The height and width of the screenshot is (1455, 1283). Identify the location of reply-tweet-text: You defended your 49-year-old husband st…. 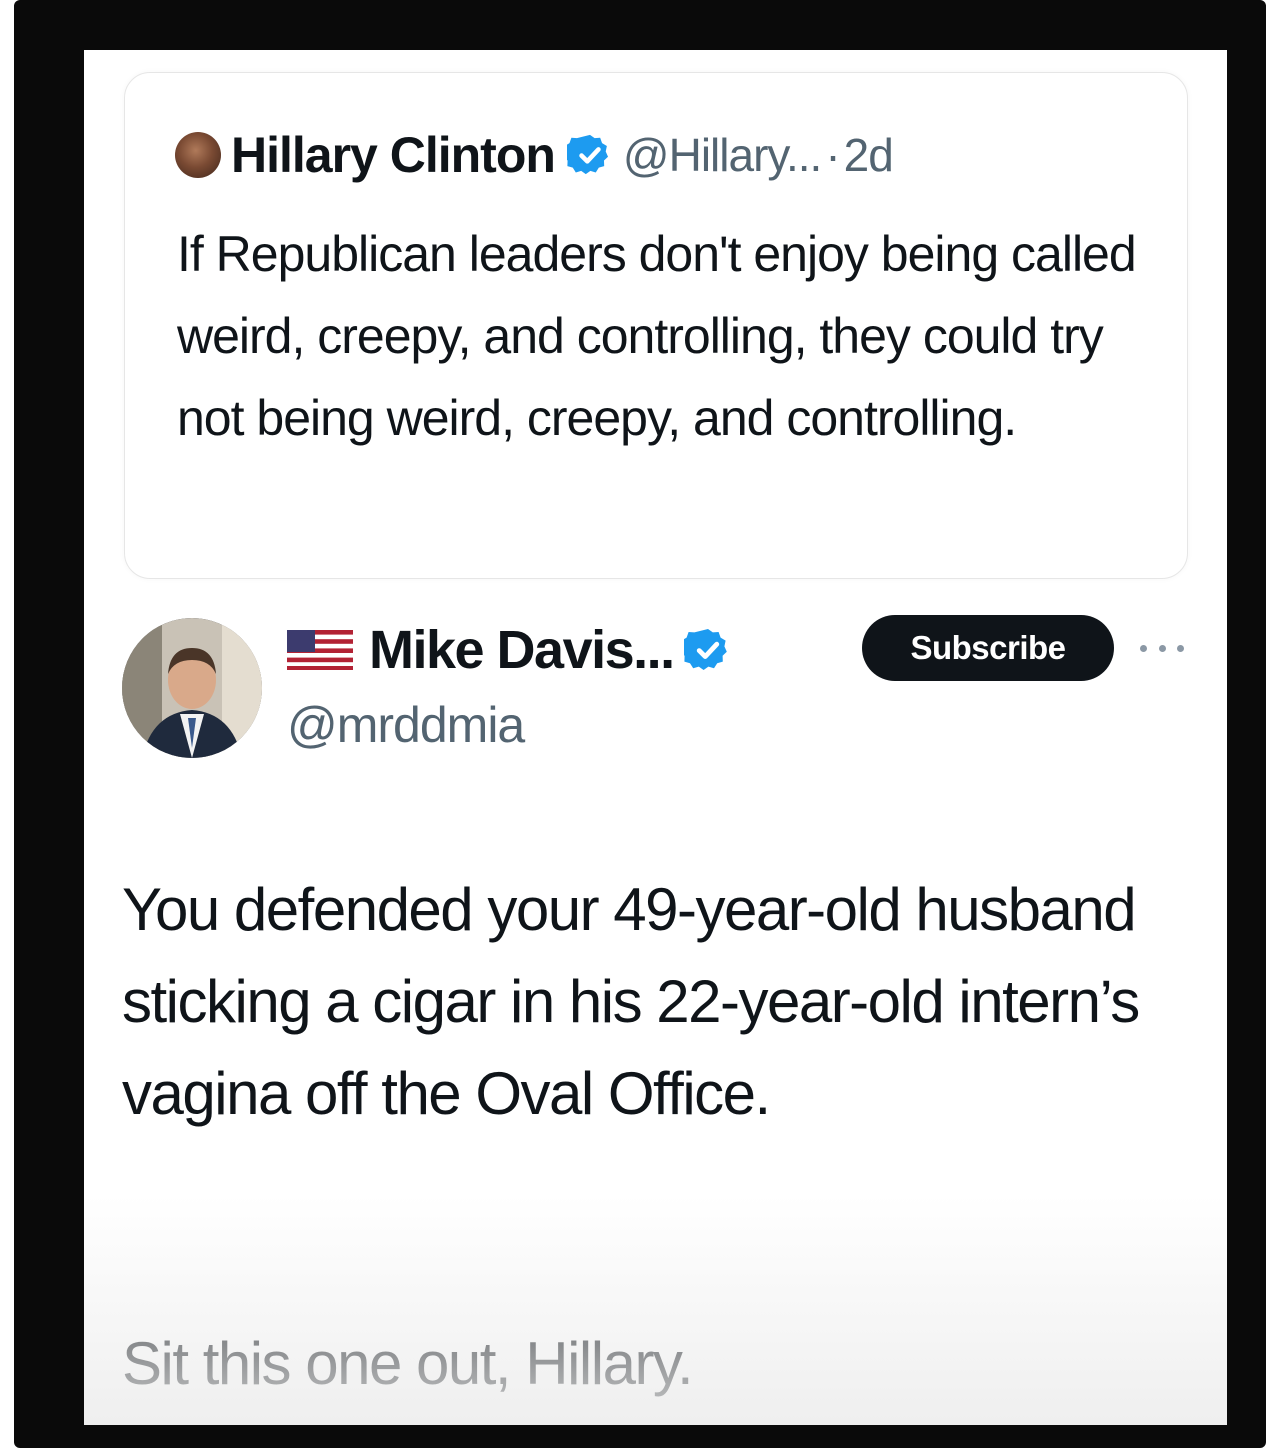
(631, 1001).